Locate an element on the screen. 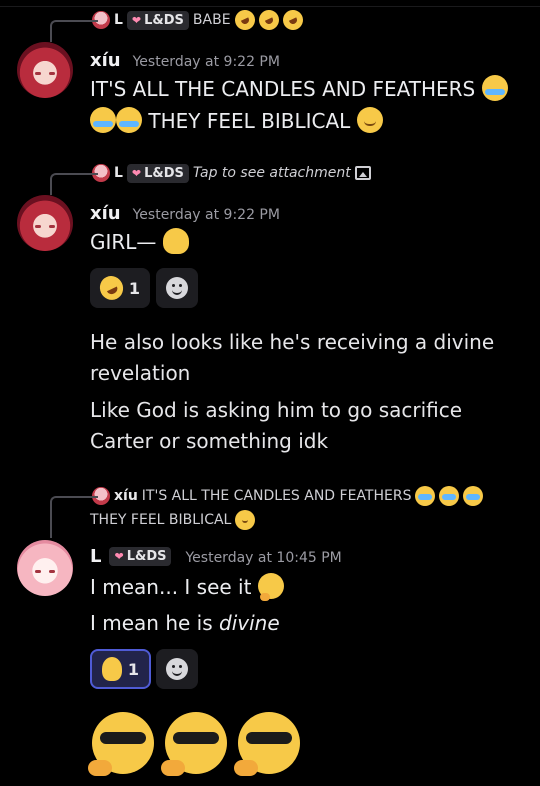 Image resolution: width=540 pixels, height=786 pixels. reply-text: BABE is located at coordinates (211, 20).